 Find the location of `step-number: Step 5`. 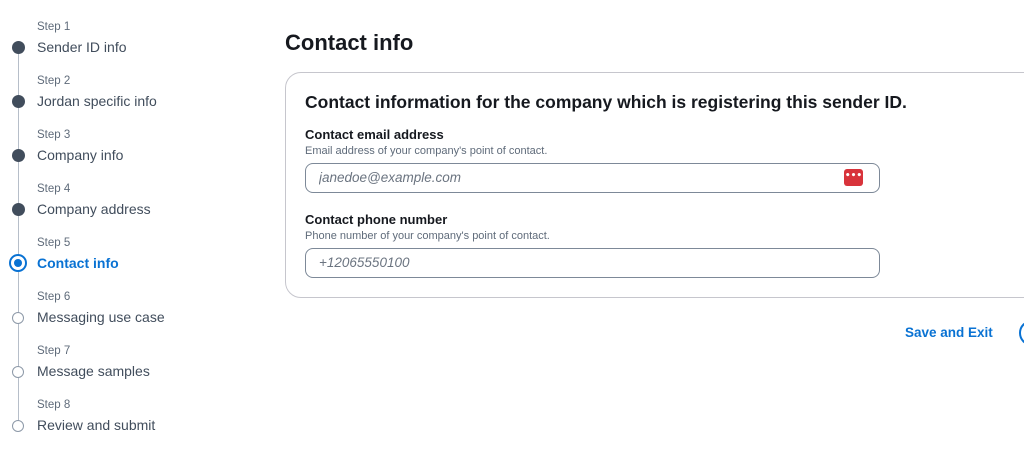

step-number: Step 5 is located at coordinates (54, 243).